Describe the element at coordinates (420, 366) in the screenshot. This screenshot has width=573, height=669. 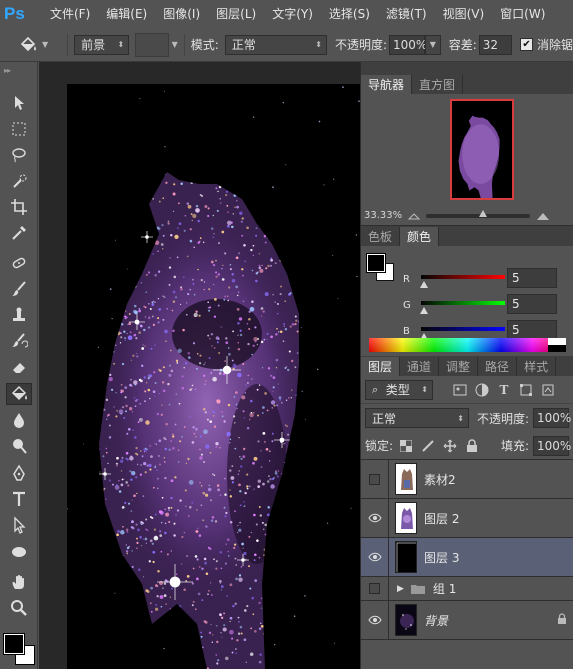
I see `tab-channels: 通道` at that location.